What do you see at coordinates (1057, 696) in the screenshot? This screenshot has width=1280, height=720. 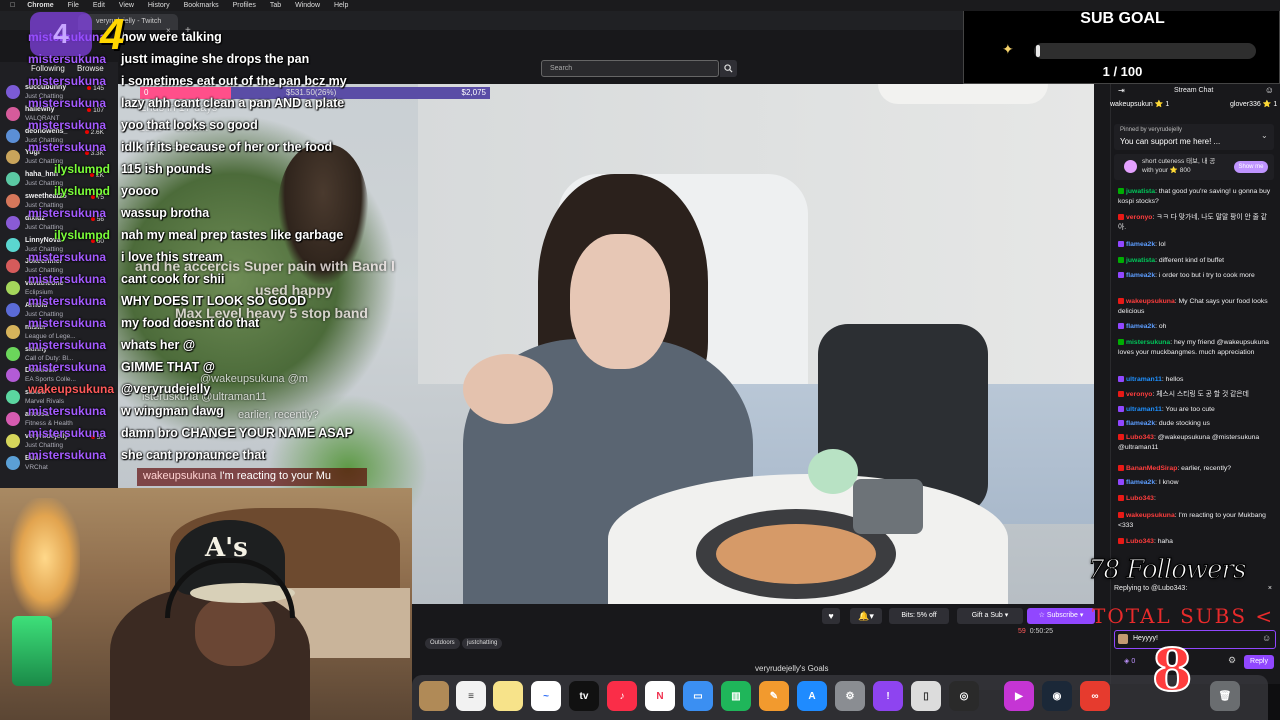 I see `steam-icon: ◉` at bounding box center [1057, 696].